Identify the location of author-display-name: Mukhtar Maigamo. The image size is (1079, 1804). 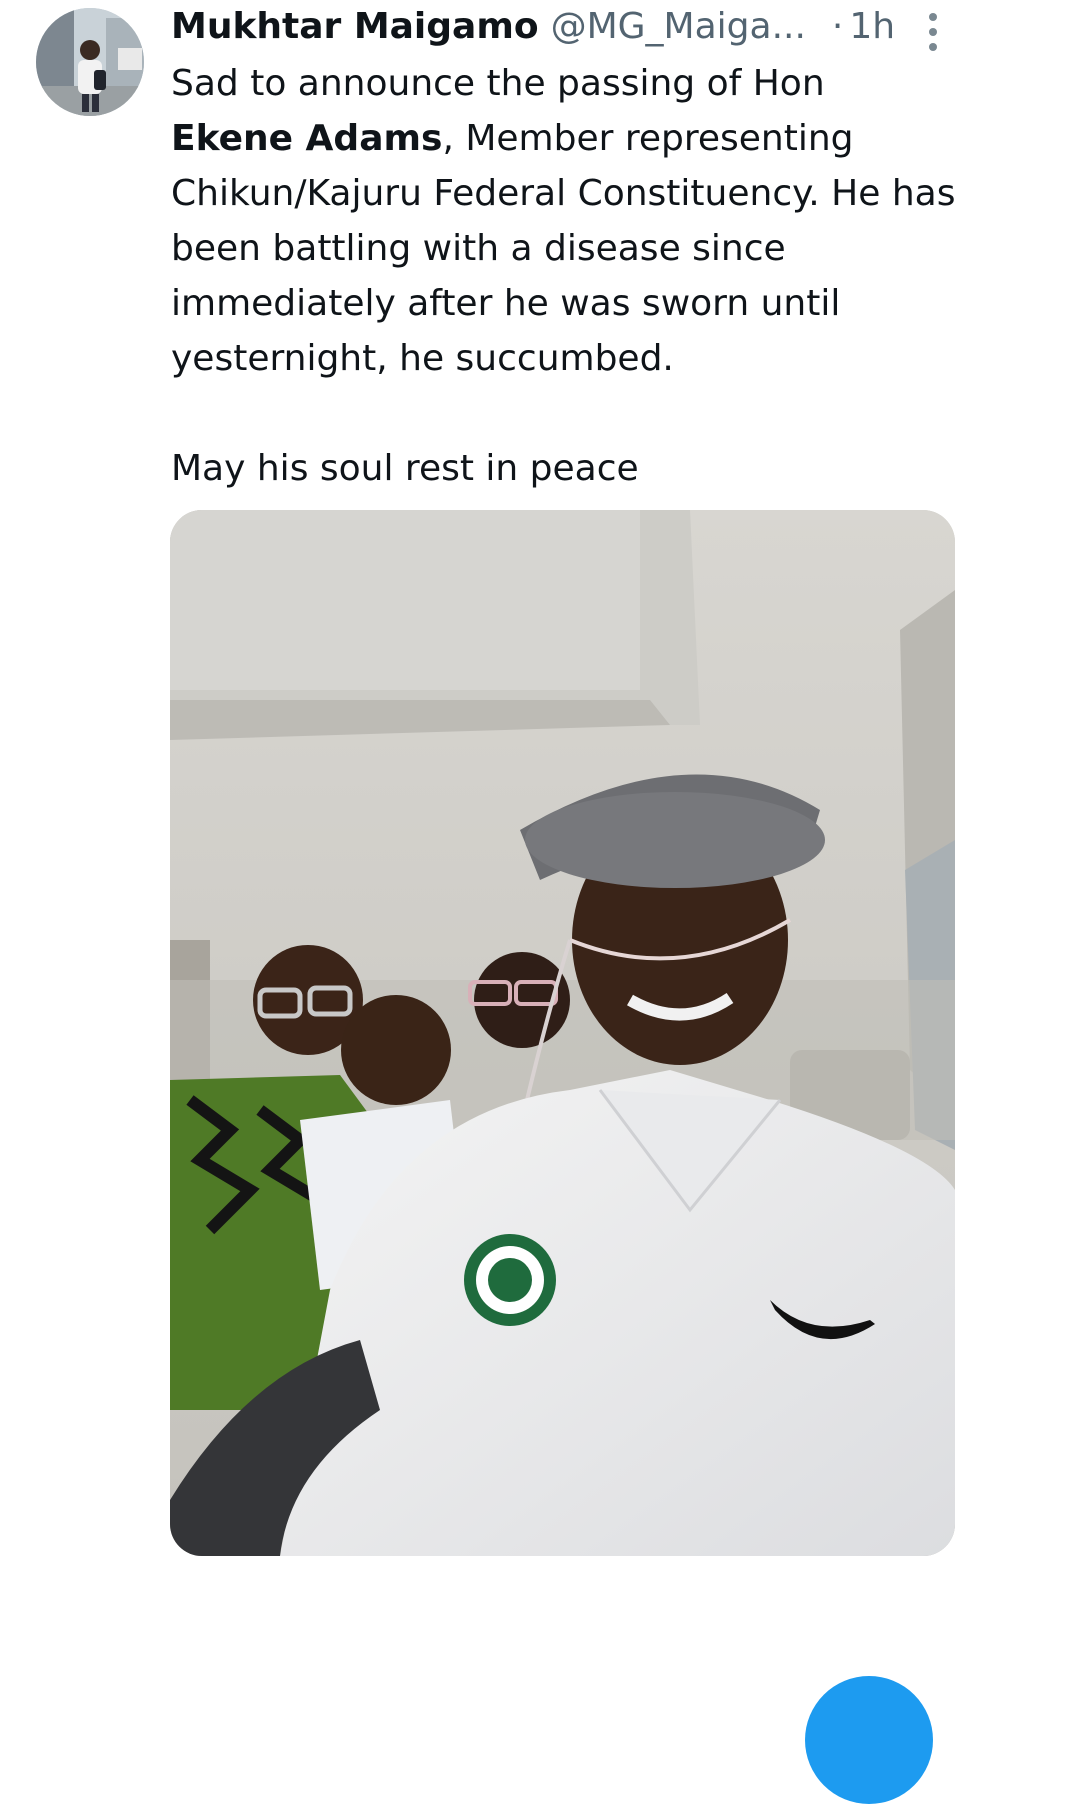
(355, 26).